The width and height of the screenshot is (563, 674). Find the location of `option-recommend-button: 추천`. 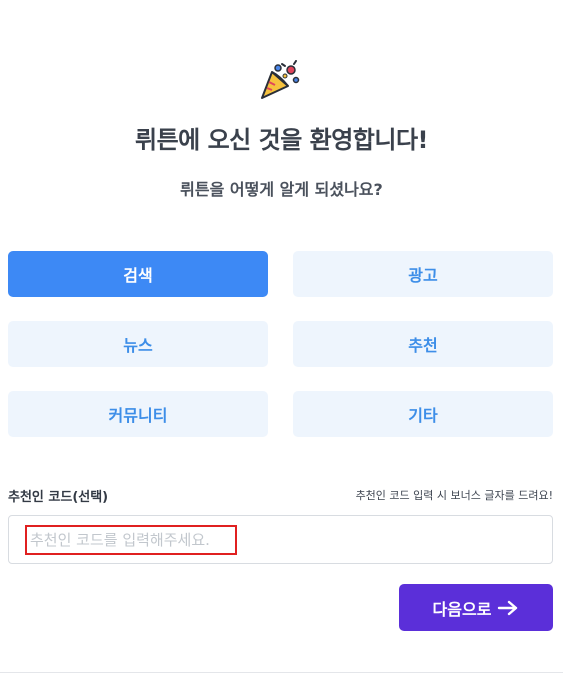

option-recommend-button: 추천 is located at coordinates (423, 344).